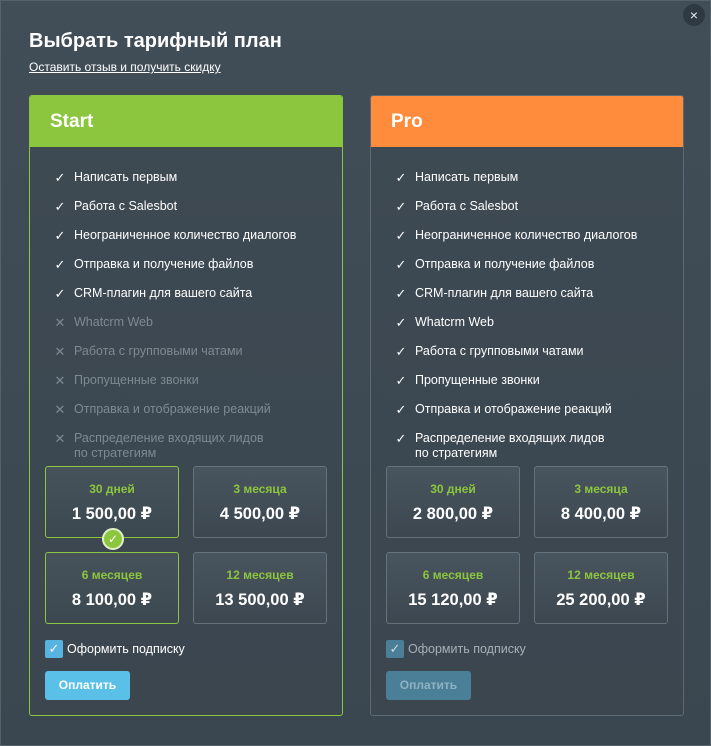  Describe the element at coordinates (601, 600) in the screenshot. I see `price-amount: 25 200,00 ₽` at that location.